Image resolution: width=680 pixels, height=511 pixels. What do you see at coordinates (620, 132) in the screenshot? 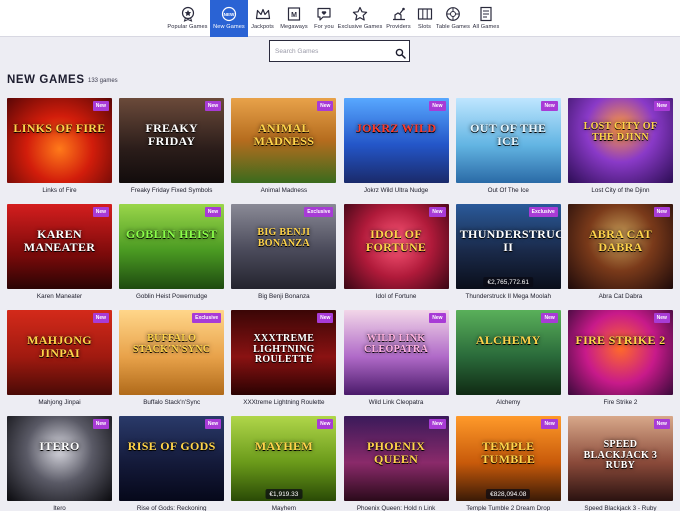
I see `game-logo-art: Lost City of the Djinn` at bounding box center [620, 132].